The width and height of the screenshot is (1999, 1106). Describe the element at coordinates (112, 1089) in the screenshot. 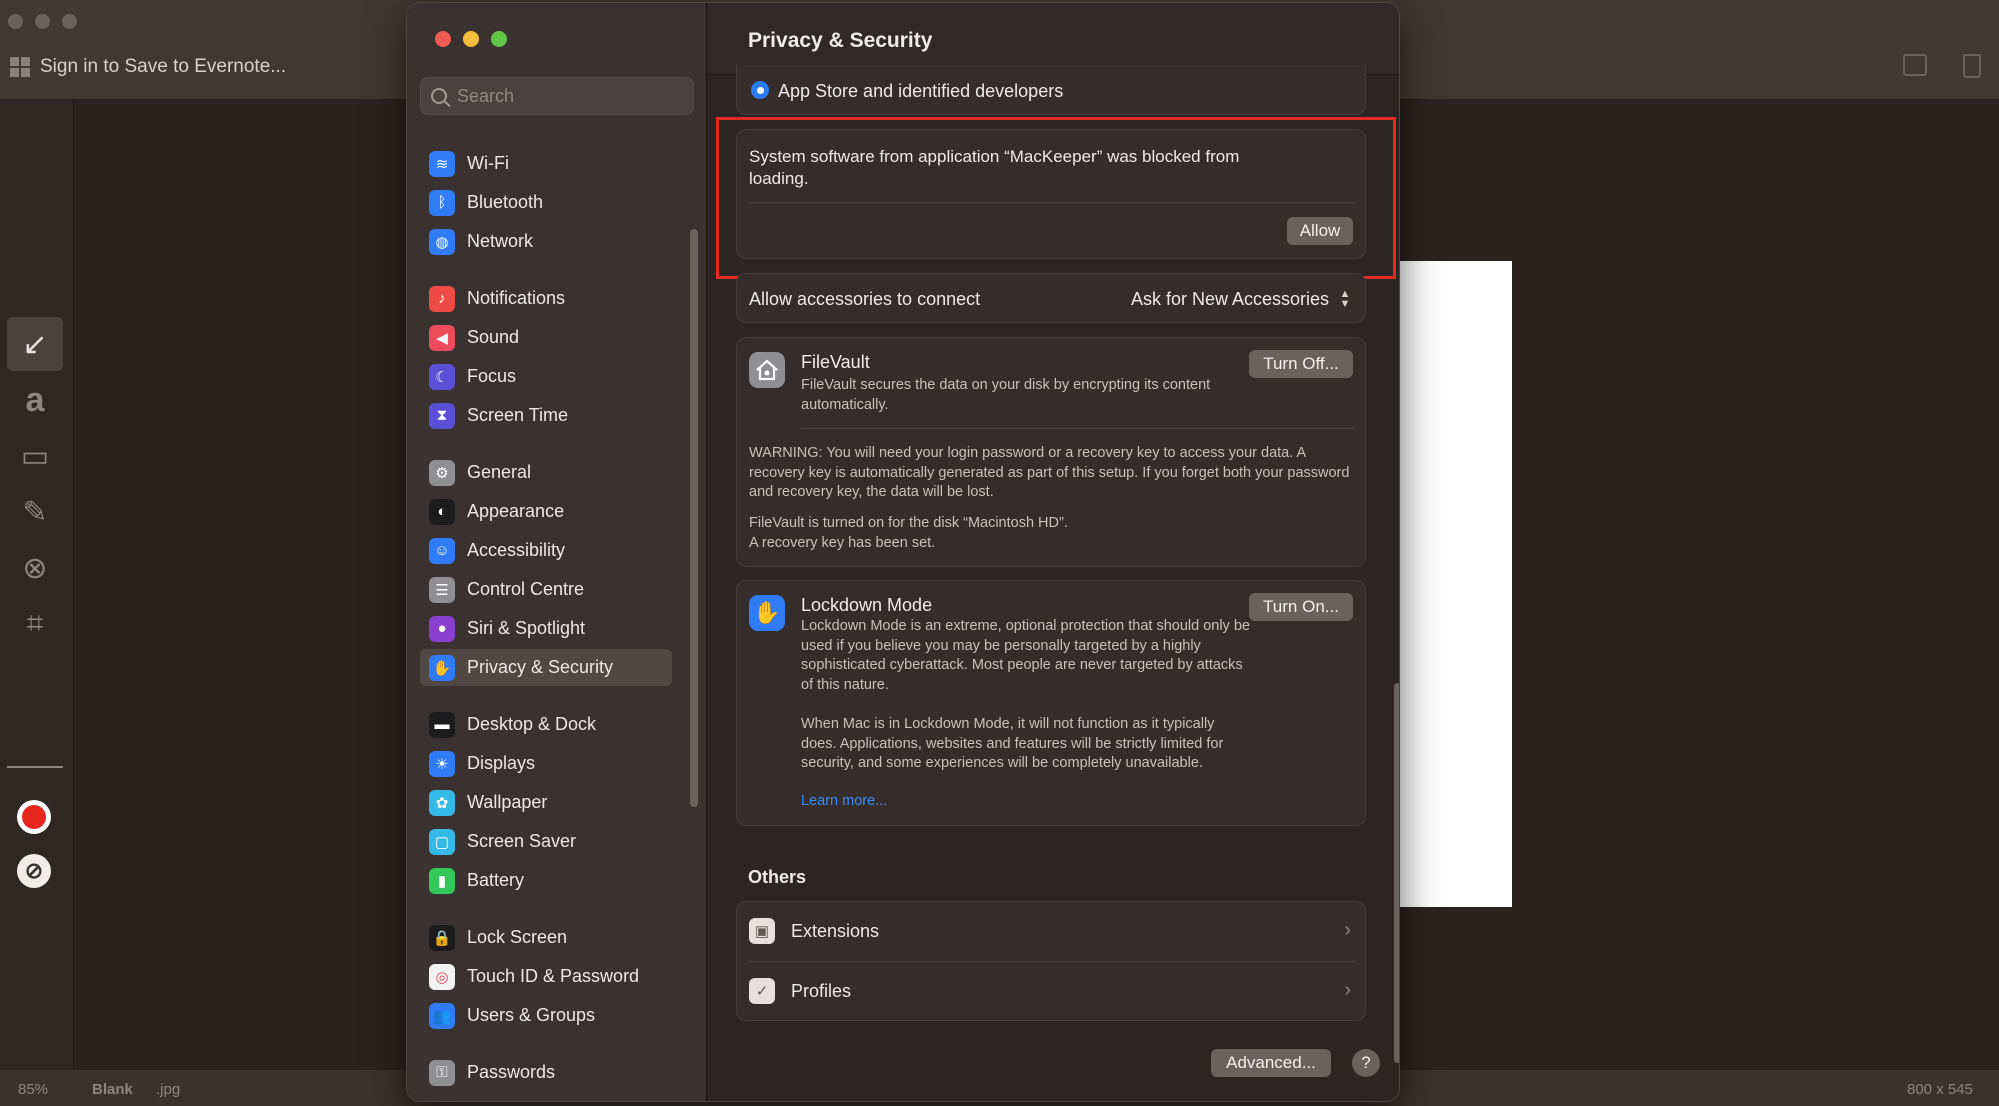

I see `file-name: Blank` at that location.